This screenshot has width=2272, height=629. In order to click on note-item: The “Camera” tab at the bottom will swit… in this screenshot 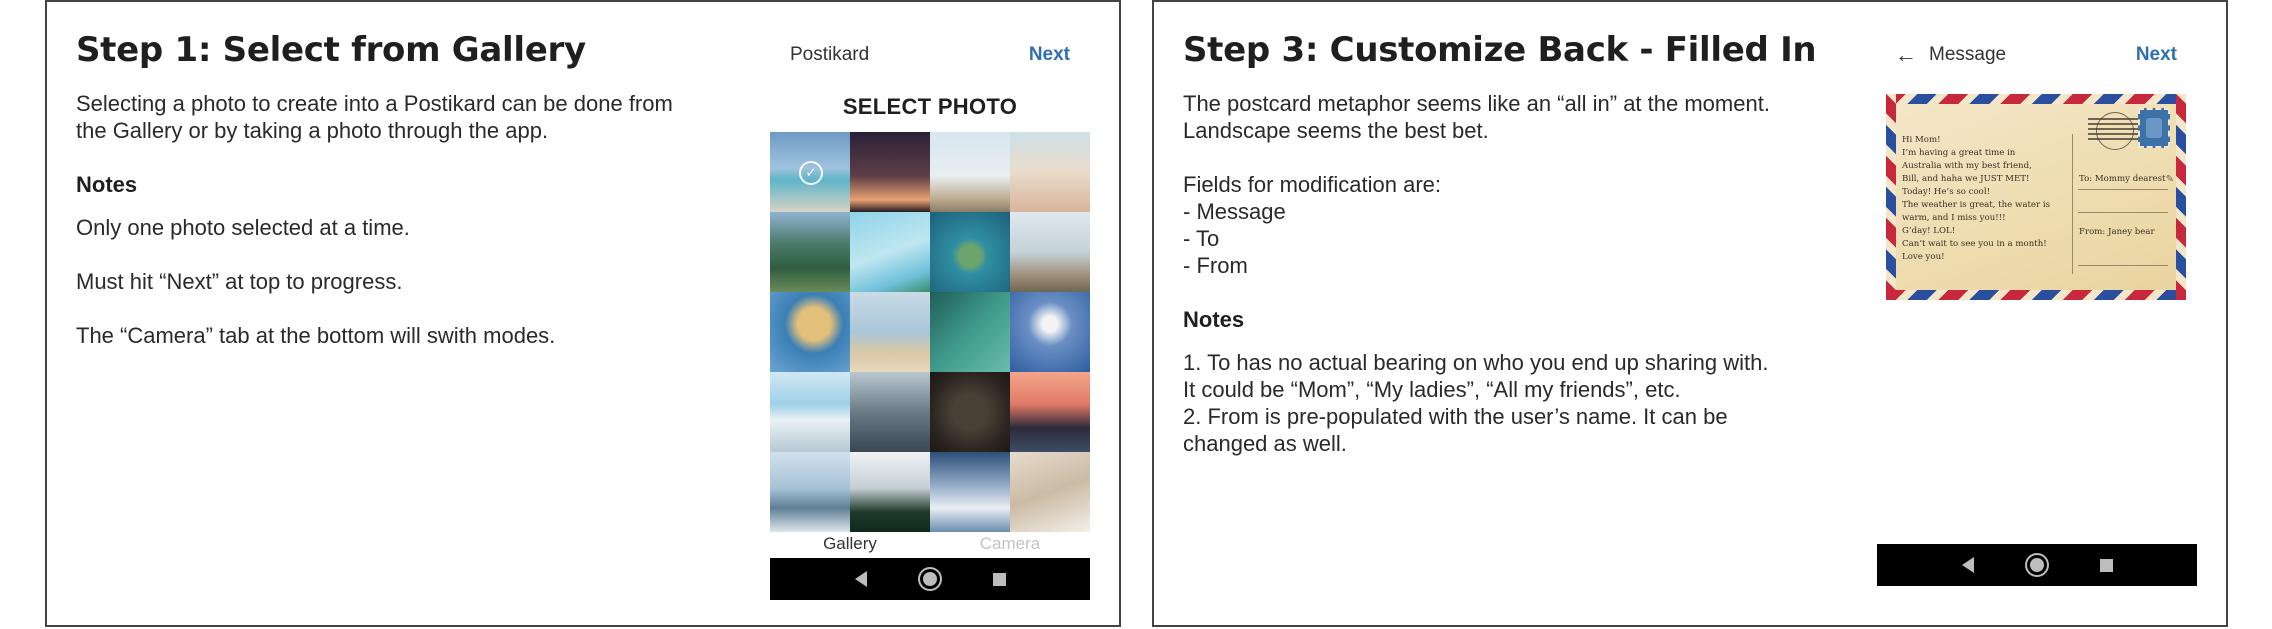, I will do `click(316, 335)`.